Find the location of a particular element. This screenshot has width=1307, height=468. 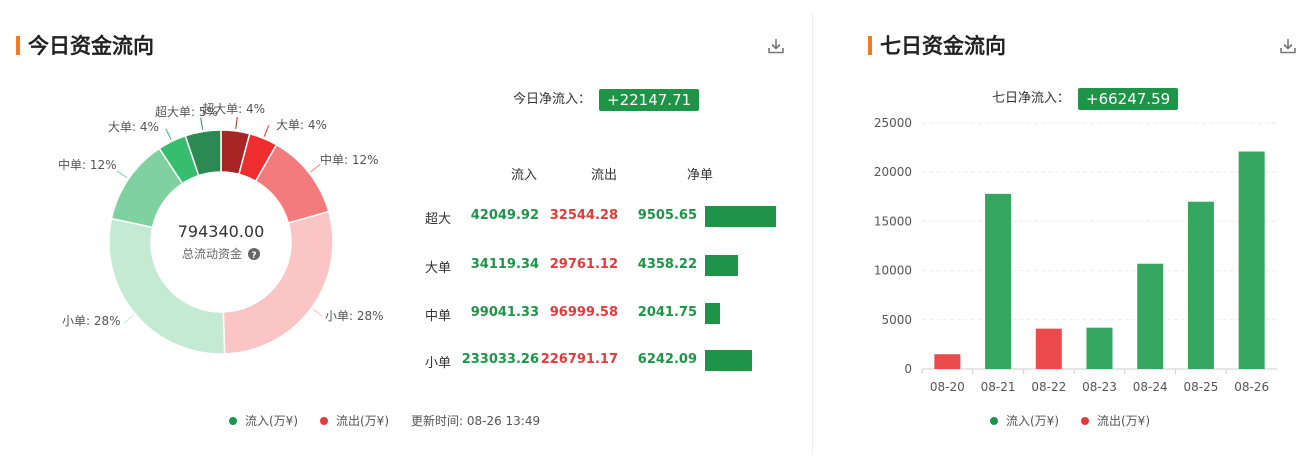

x-tick-label: 08-25 is located at coordinates (1200, 387).